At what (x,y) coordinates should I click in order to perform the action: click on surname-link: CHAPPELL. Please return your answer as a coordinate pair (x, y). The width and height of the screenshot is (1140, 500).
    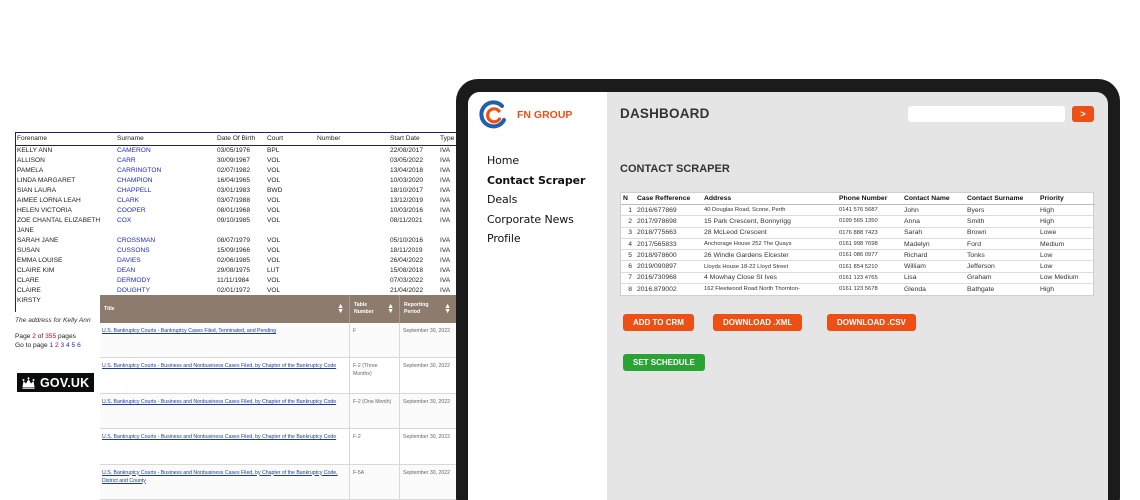
    Looking at the image, I should click on (134, 190).